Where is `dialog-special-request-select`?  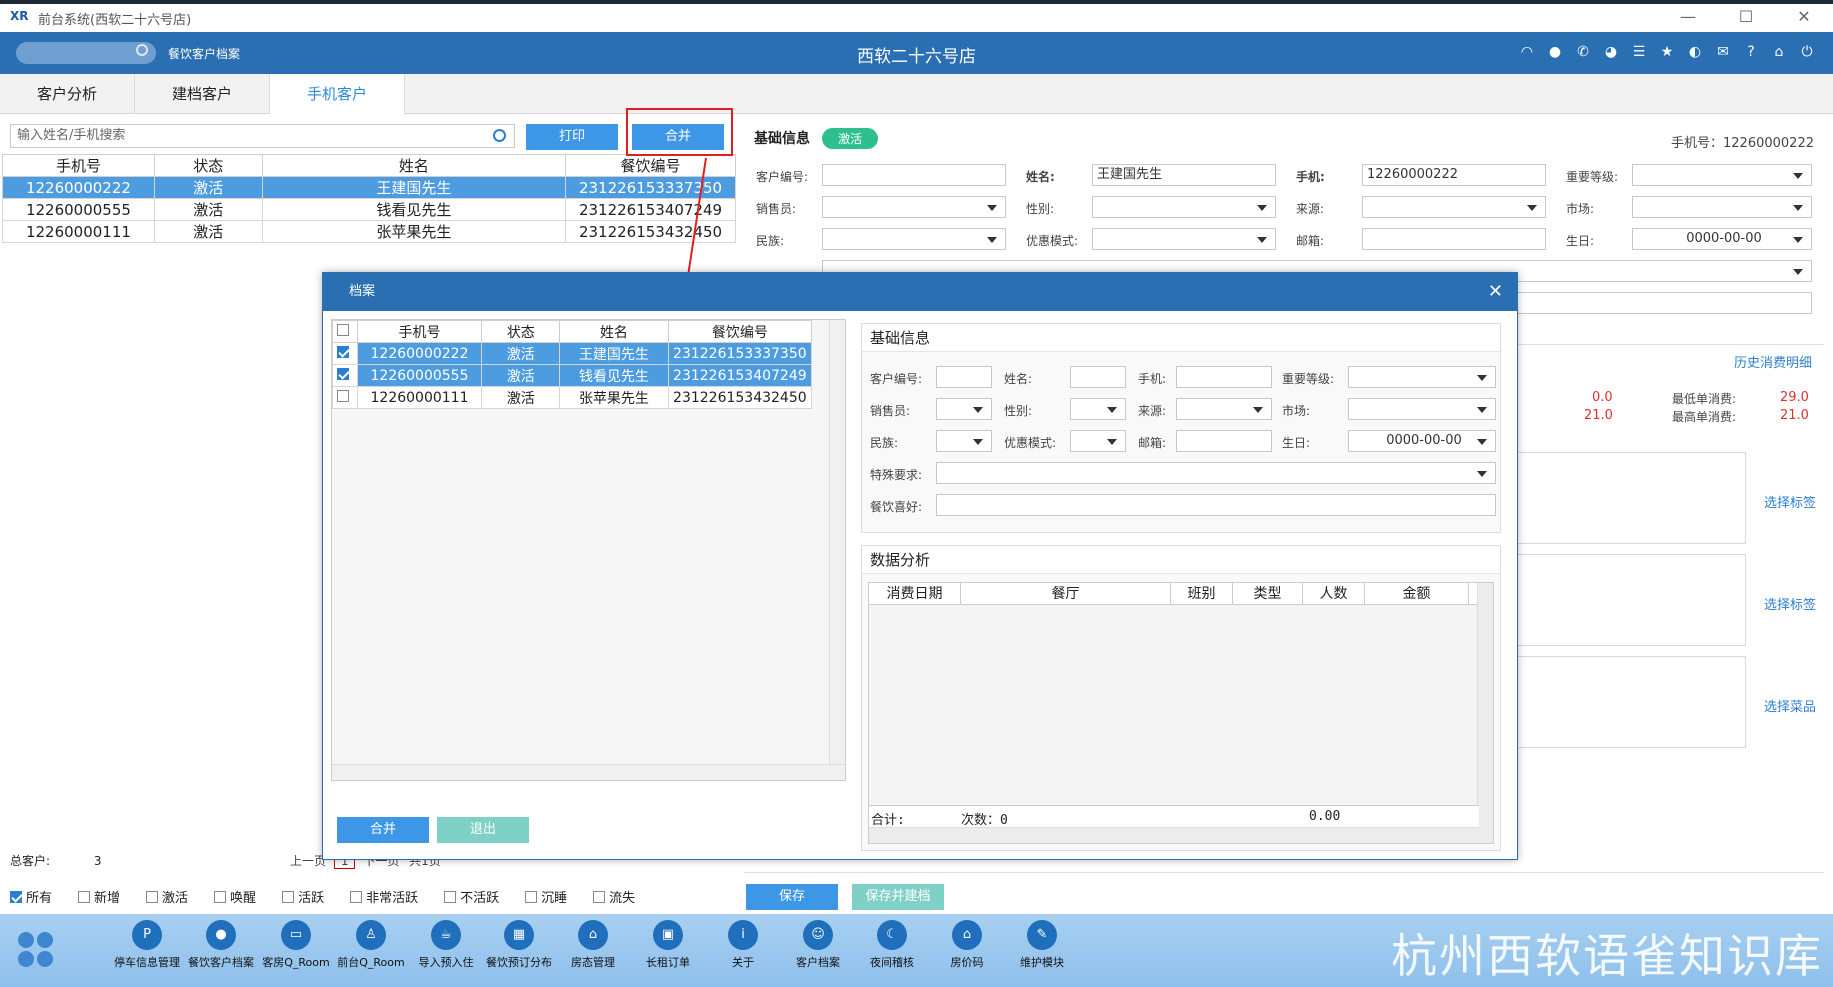 dialog-special-request-select is located at coordinates (1216, 473).